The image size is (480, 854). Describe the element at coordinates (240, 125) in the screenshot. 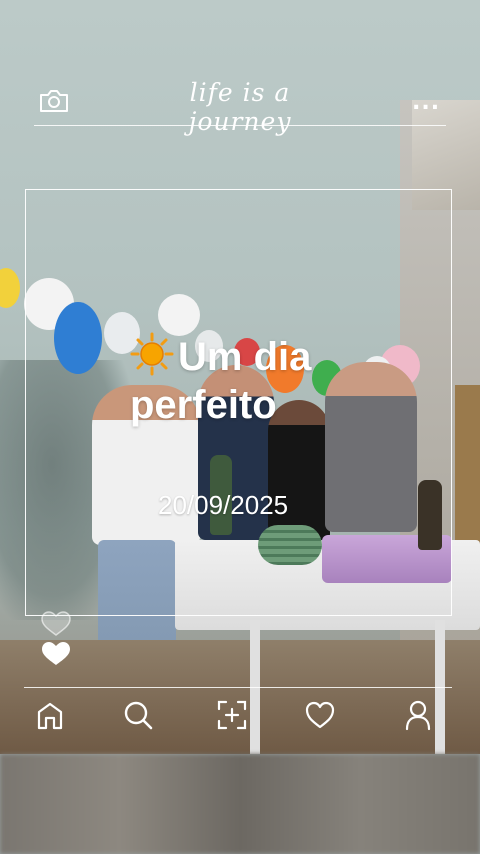

I see `header-divider` at that location.